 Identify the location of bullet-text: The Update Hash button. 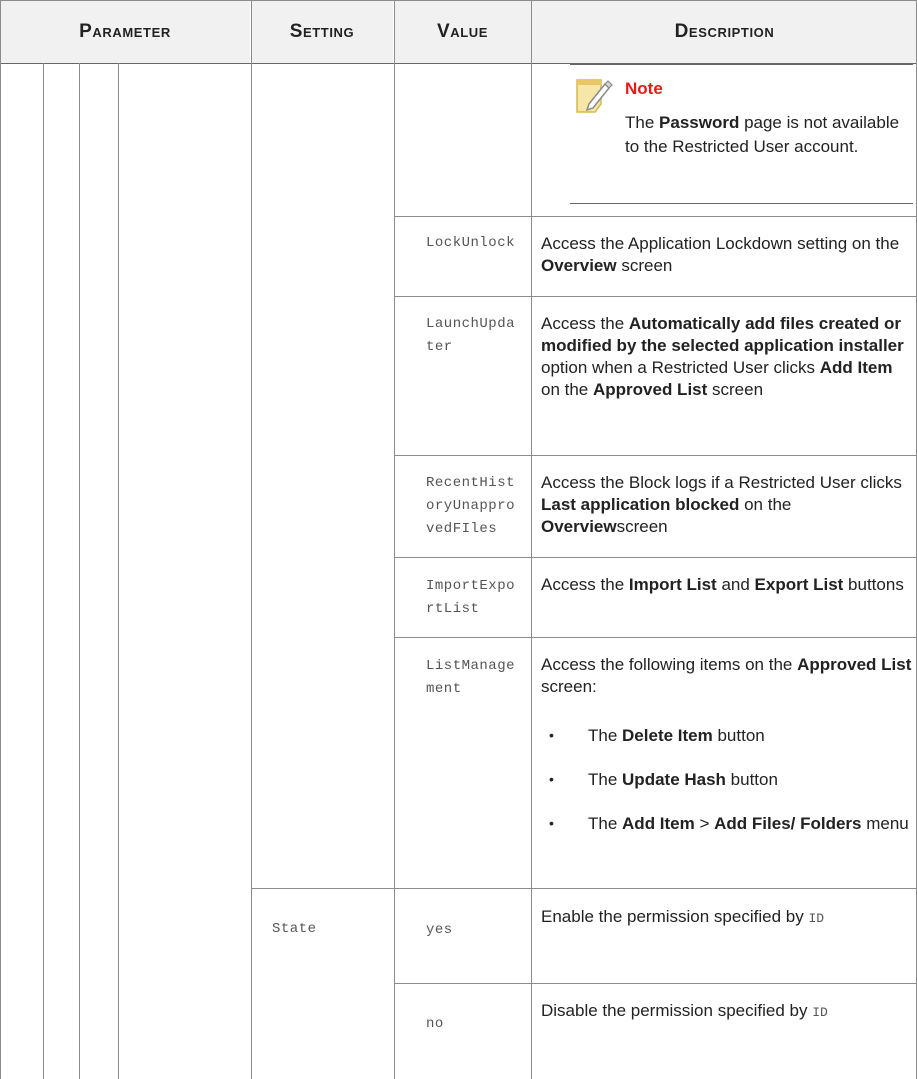
(683, 779).